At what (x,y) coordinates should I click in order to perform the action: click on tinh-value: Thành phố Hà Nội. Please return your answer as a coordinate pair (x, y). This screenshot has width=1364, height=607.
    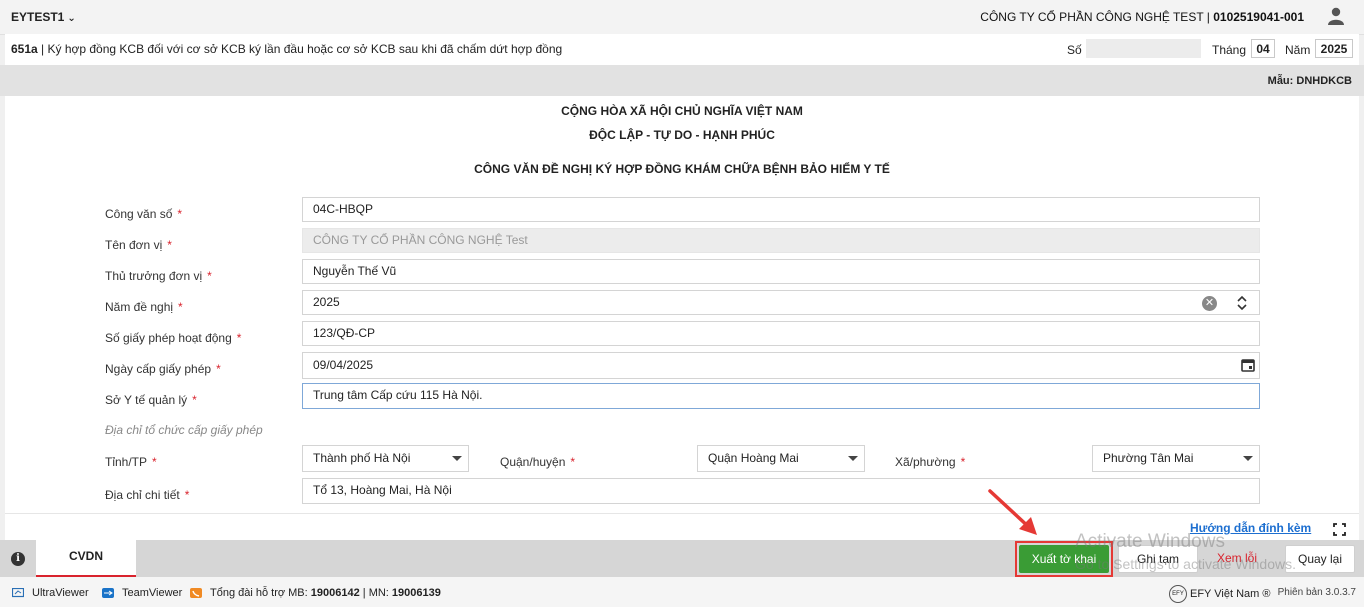
    Looking at the image, I should click on (362, 458).